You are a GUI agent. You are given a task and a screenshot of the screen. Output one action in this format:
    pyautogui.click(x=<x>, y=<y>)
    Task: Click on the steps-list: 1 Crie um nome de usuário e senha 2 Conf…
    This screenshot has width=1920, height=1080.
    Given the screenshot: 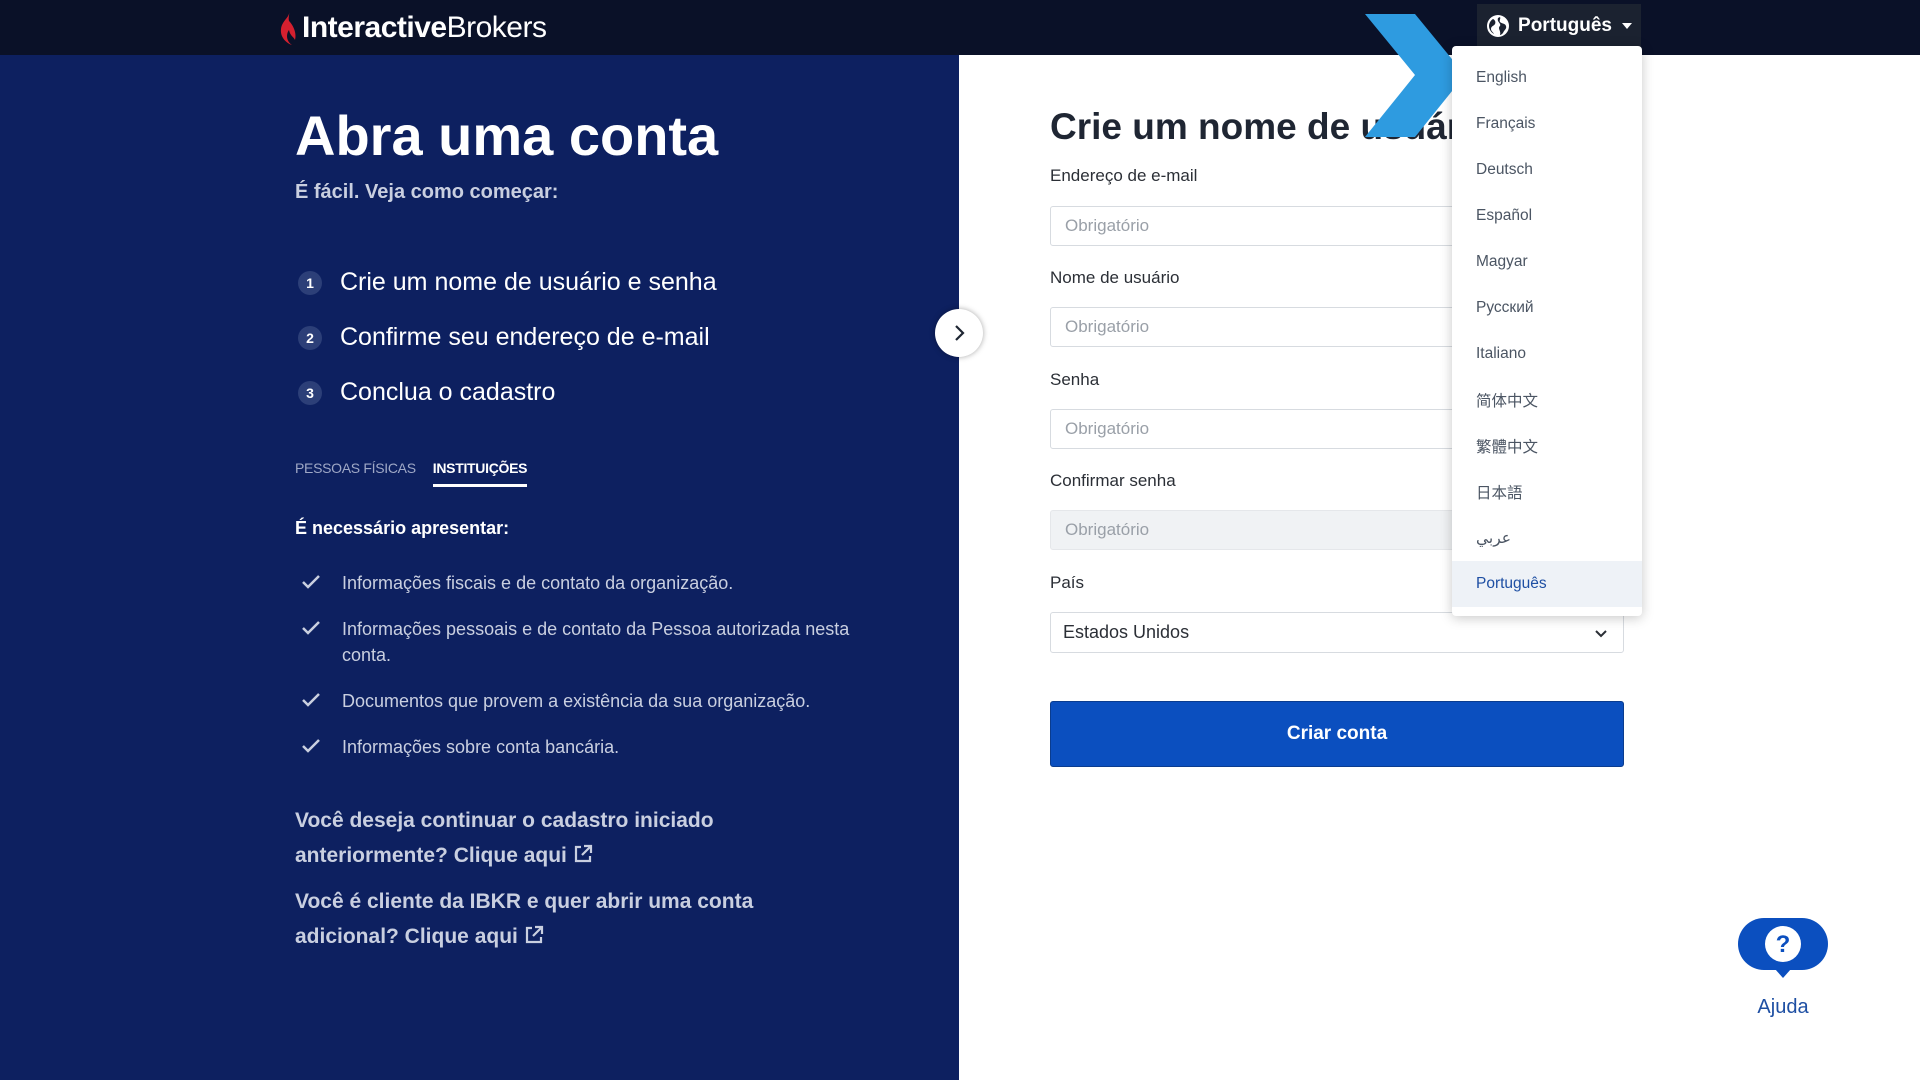 What is the action you would take?
    pyautogui.click(x=507, y=337)
    